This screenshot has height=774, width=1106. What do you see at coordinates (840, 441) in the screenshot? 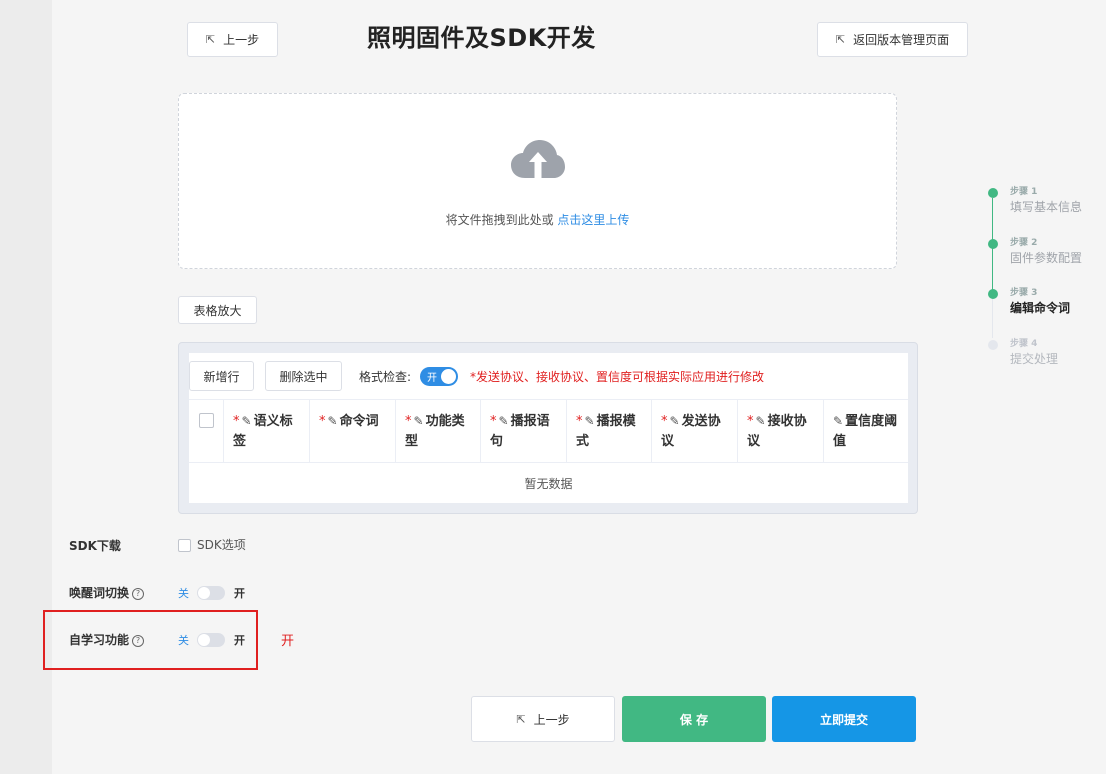
I see `column-title-cont: 值` at bounding box center [840, 441].